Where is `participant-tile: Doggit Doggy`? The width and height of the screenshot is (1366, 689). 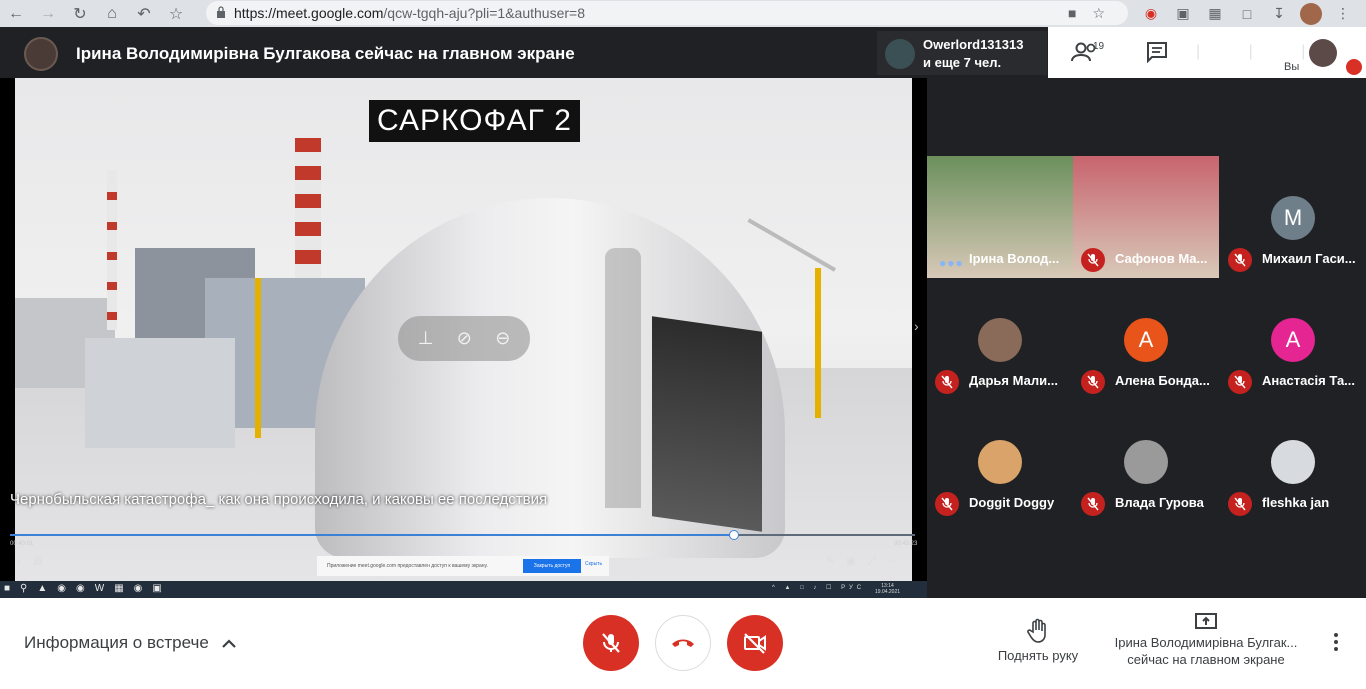 participant-tile: Doggit Doggy is located at coordinates (1000, 461).